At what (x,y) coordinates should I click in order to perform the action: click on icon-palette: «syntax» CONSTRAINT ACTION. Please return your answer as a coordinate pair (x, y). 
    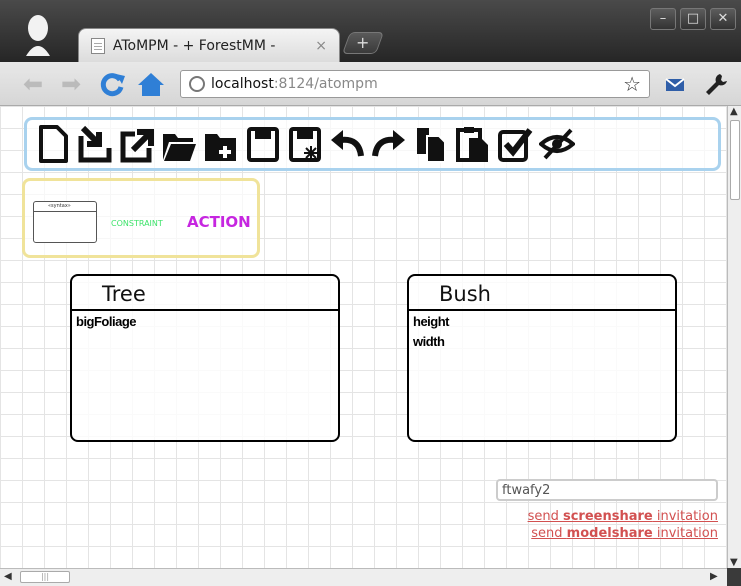
    Looking at the image, I should click on (141, 218).